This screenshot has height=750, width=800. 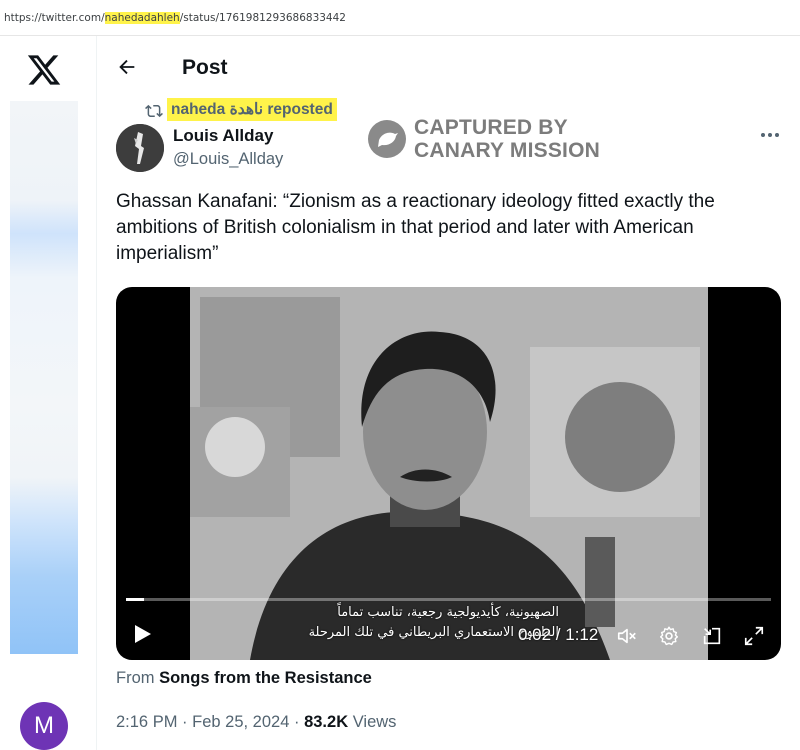 I want to click on play-icon, so click(x=143, y=634).